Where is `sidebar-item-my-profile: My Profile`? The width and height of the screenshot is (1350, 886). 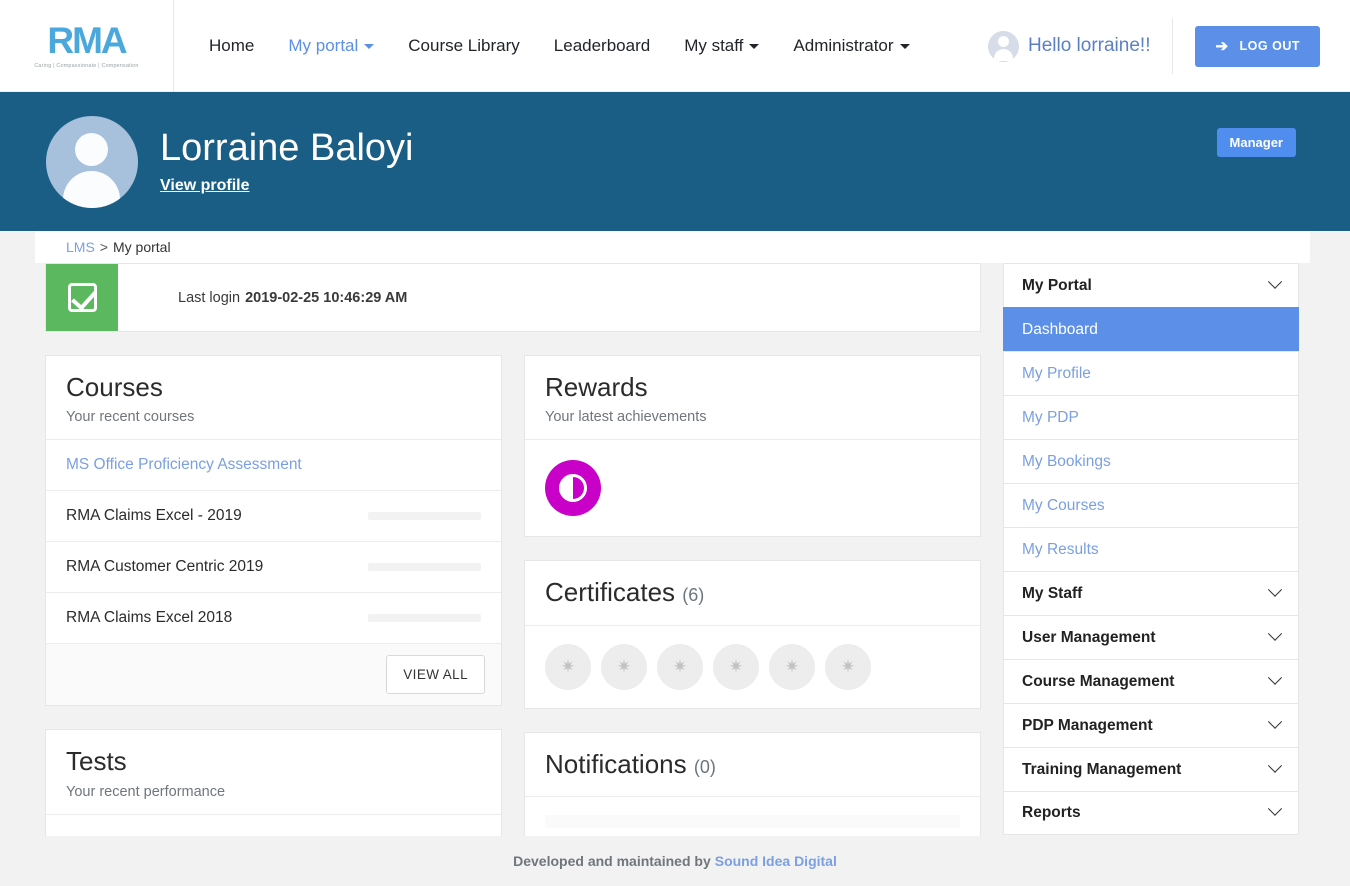 sidebar-item-my-profile: My Profile is located at coordinates (1151, 373).